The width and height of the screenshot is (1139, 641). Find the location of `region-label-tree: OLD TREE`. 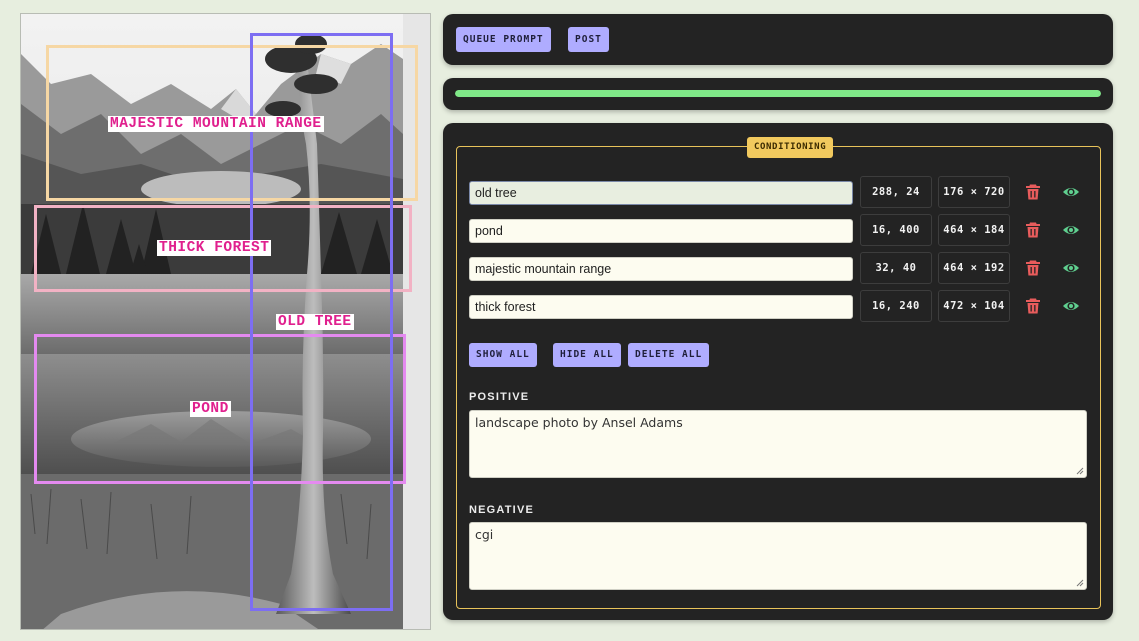

region-label-tree: OLD TREE is located at coordinates (315, 322).